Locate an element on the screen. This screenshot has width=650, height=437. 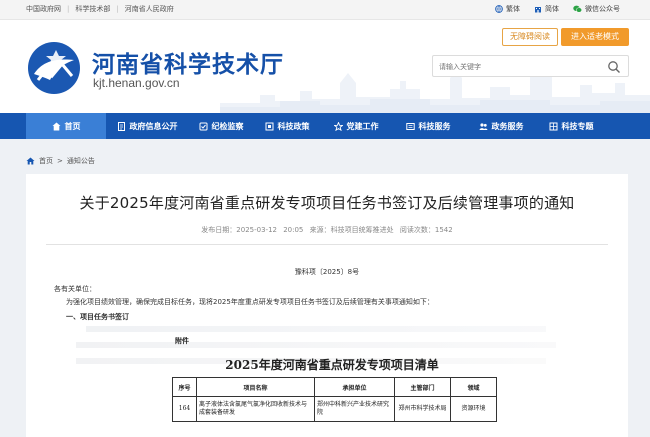
breadcrumb-sep: > is located at coordinates (60, 161).